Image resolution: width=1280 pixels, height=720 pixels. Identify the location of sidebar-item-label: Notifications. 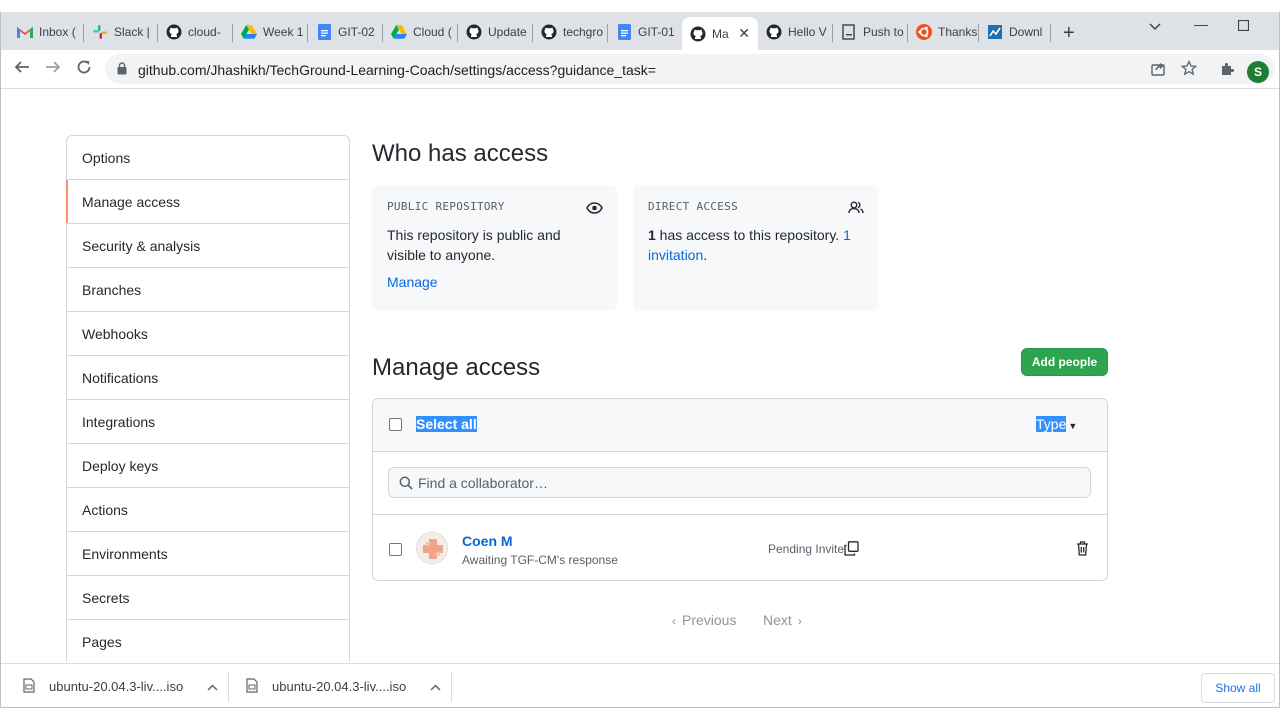
(120, 377).